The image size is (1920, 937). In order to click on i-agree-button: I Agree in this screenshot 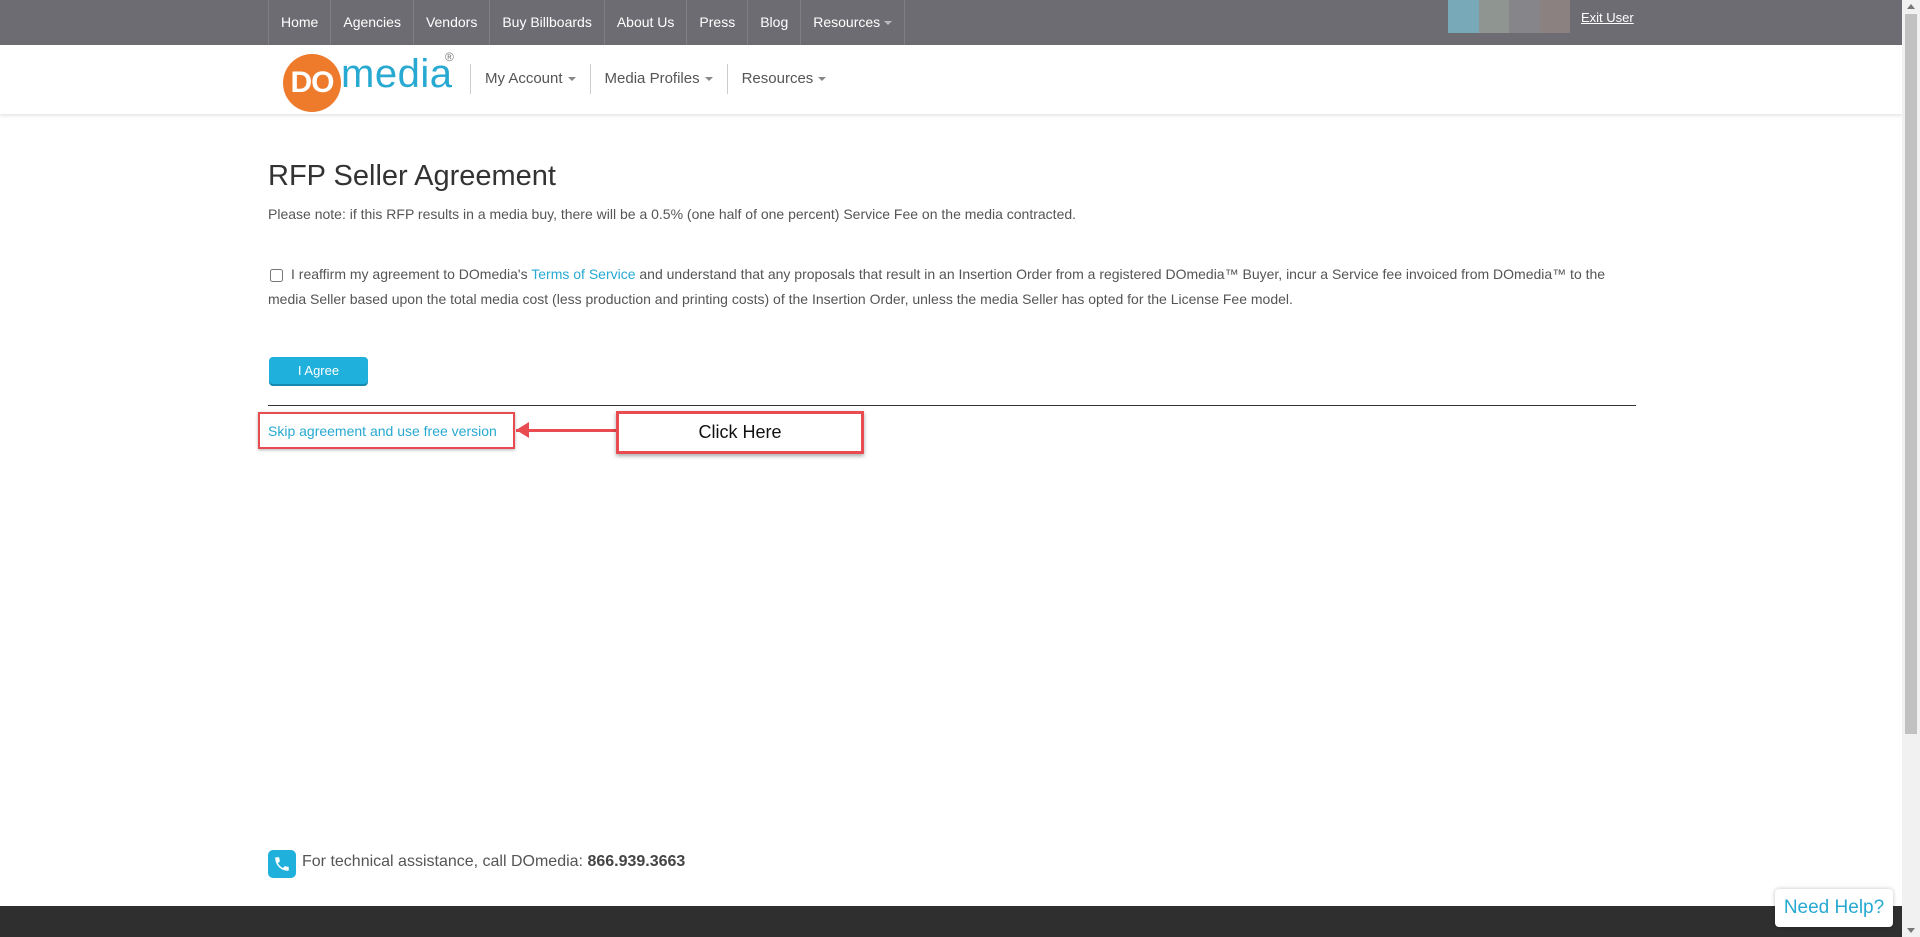, I will do `click(318, 370)`.